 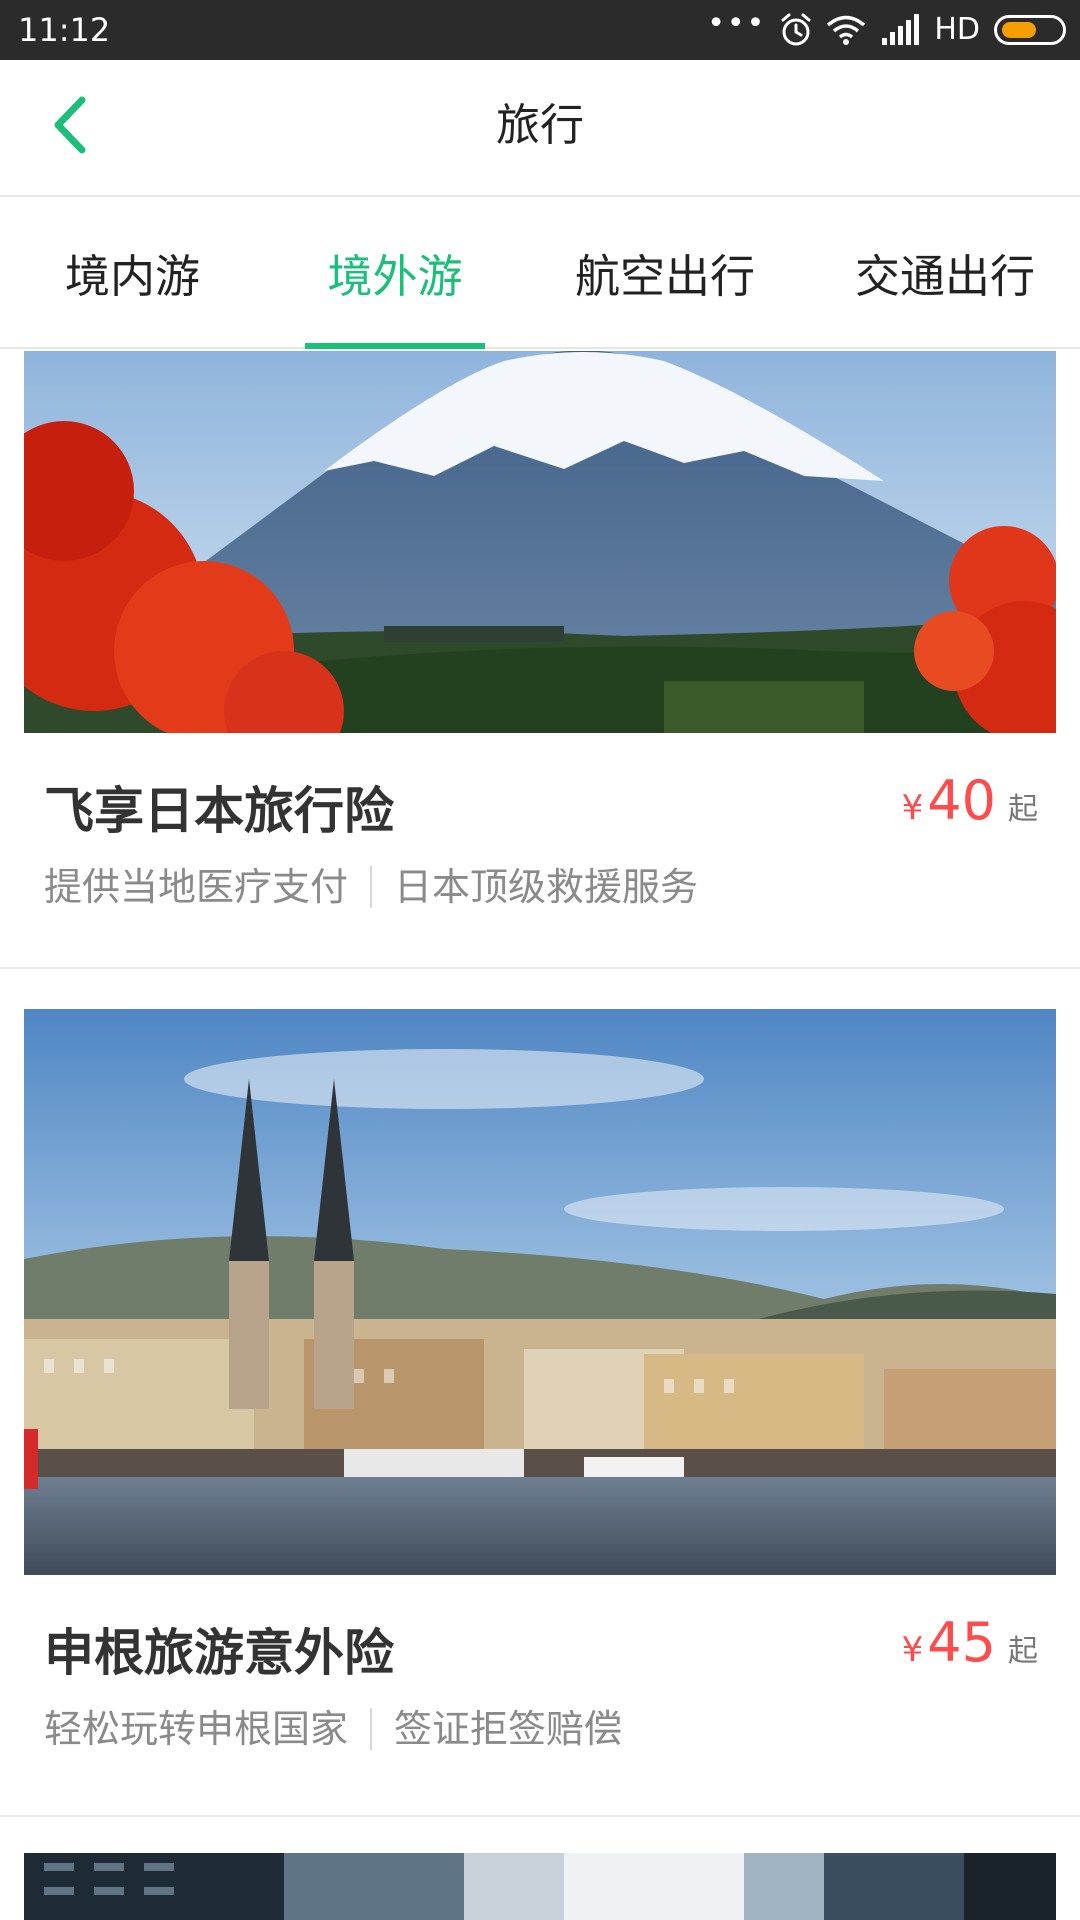 What do you see at coordinates (846, 30) in the screenshot?
I see `wifi-icon` at bounding box center [846, 30].